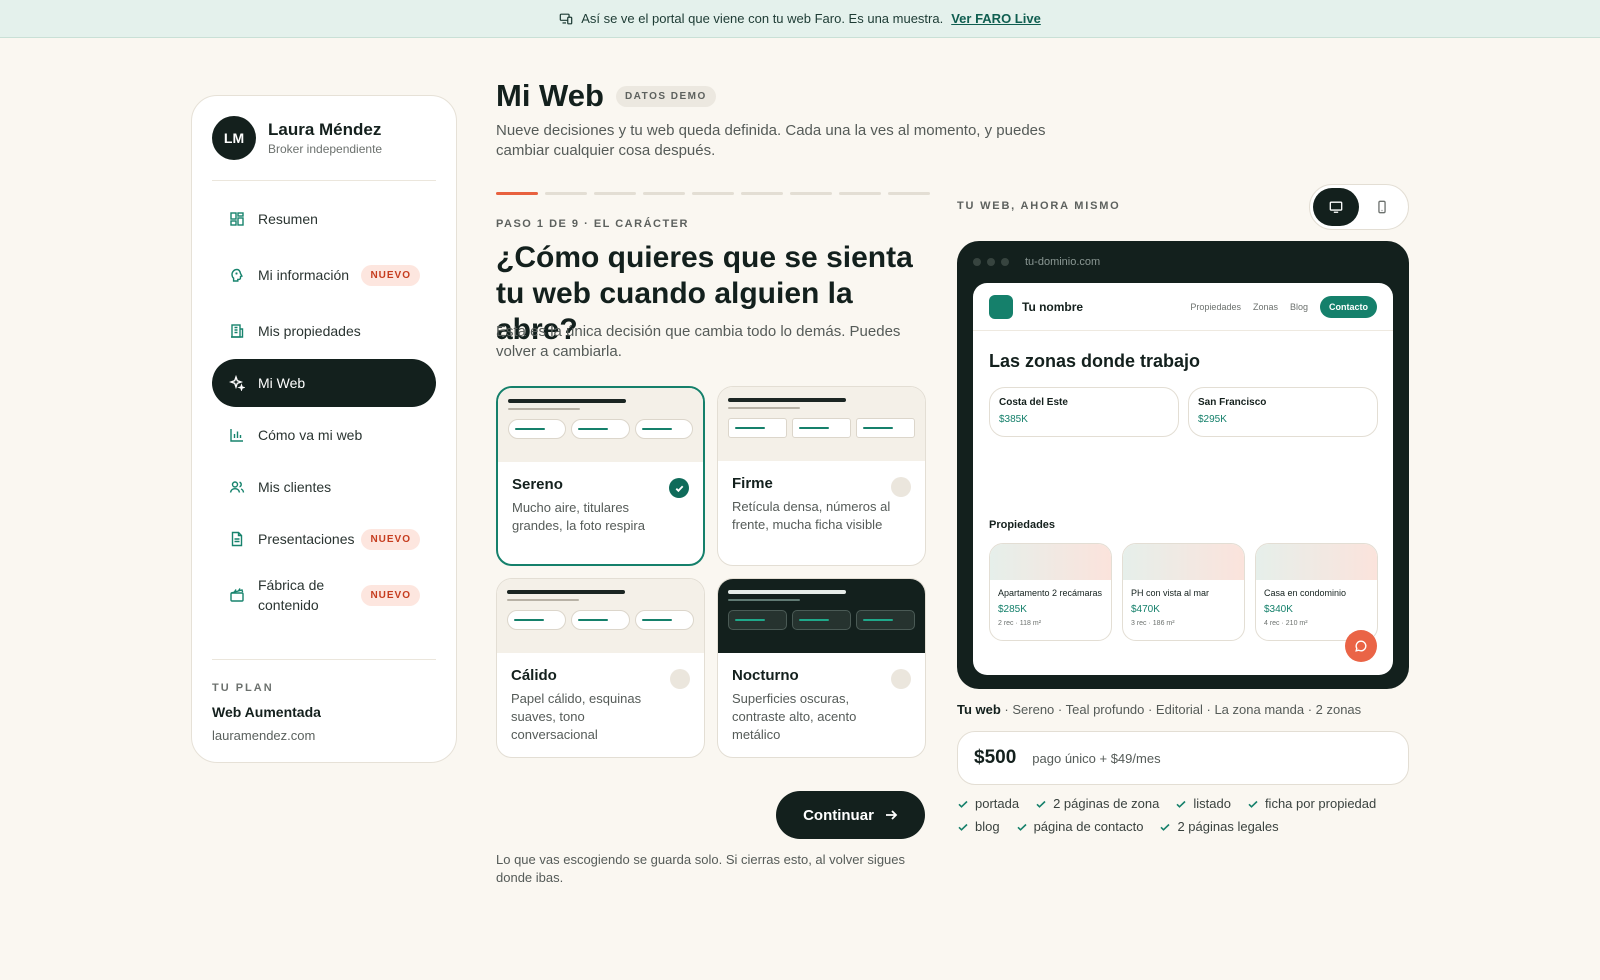 This screenshot has width=1600, height=980. What do you see at coordinates (324, 219) in the screenshot?
I see `sidebar-item-resumen: Resumen` at bounding box center [324, 219].